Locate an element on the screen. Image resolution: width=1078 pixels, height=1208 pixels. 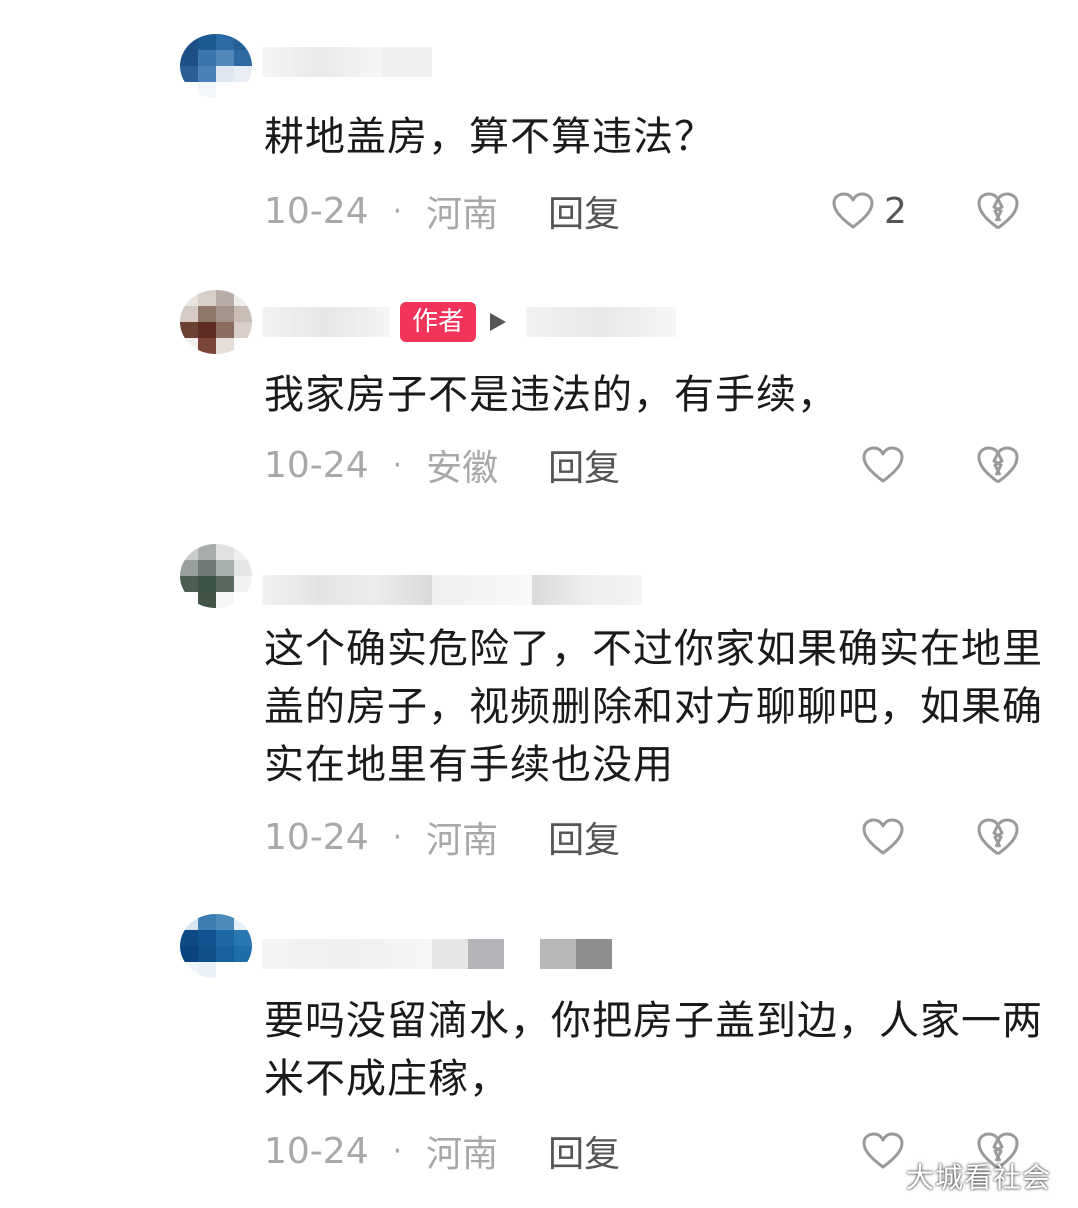
author-badge: 作者 is located at coordinates (438, 322).